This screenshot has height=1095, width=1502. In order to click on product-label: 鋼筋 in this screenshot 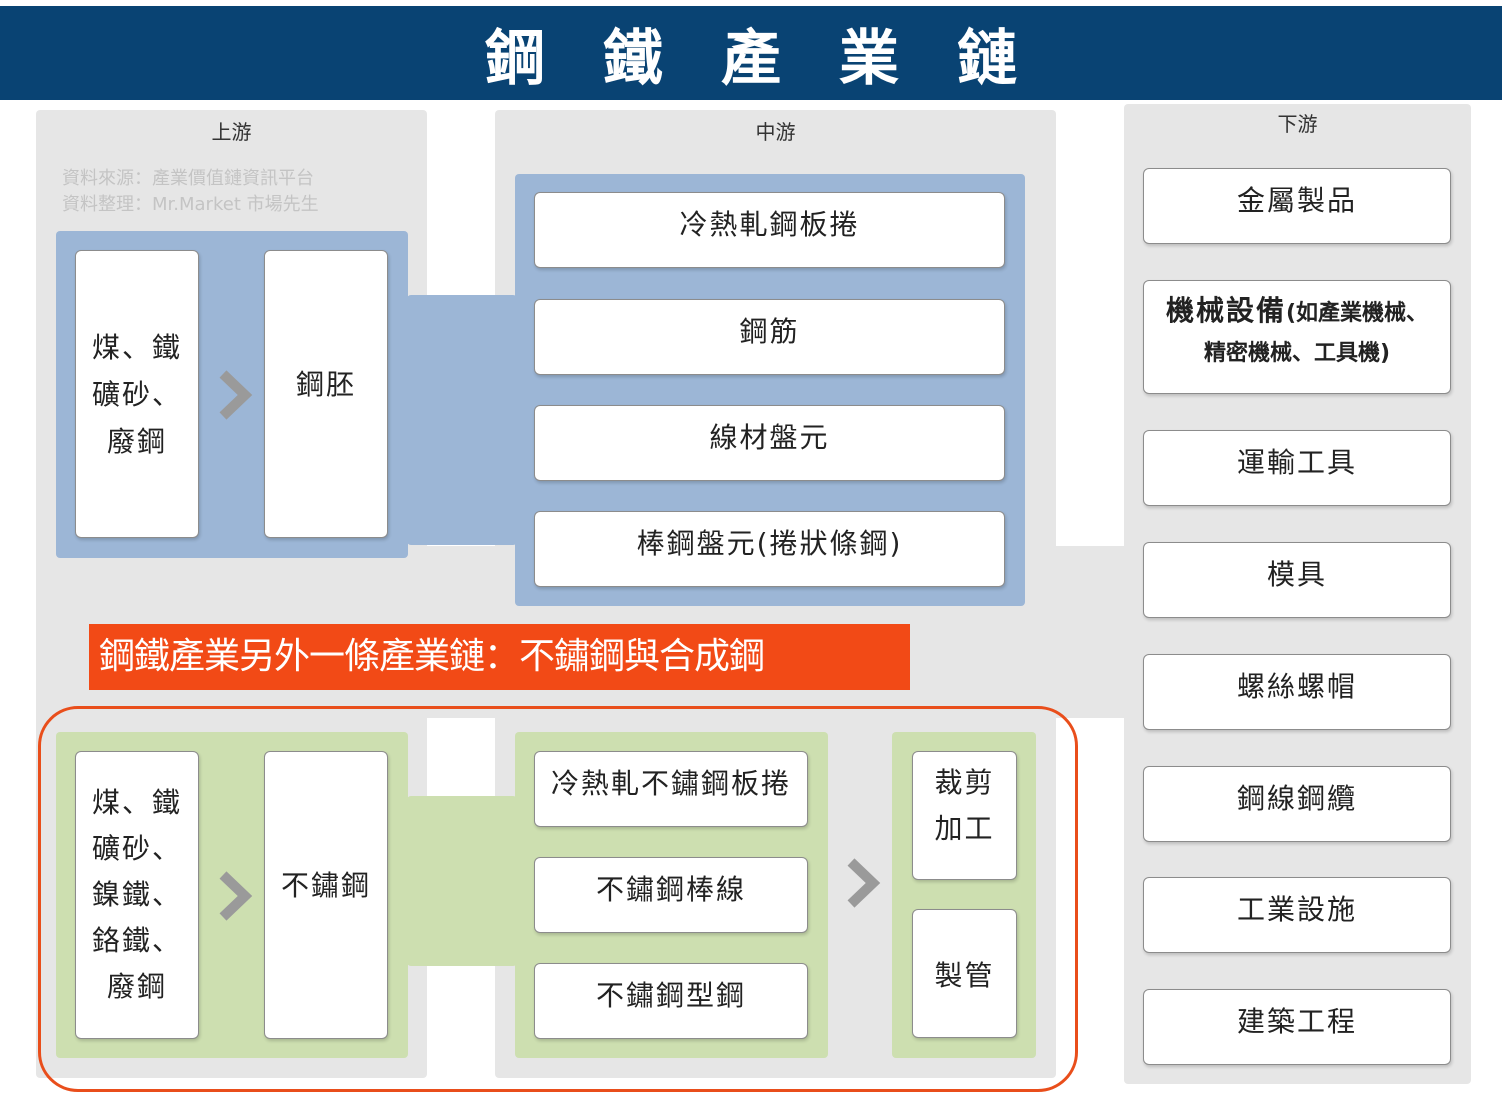, I will do `click(769, 331)`.